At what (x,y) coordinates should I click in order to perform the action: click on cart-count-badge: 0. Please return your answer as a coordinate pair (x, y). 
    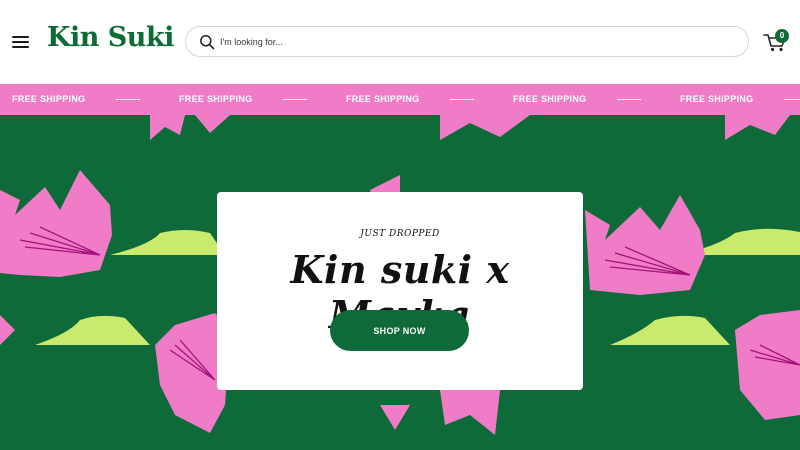
    Looking at the image, I should click on (782, 36).